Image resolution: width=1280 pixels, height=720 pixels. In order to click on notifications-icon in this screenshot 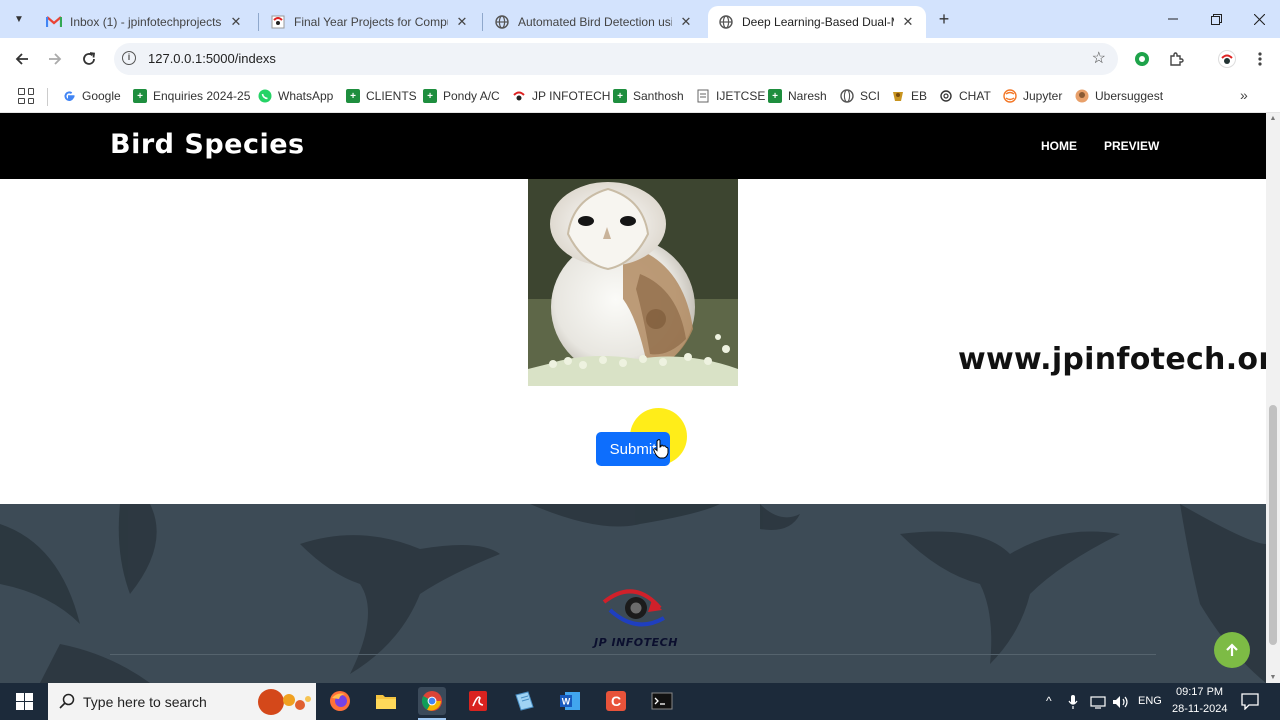, I will do `click(1250, 701)`.